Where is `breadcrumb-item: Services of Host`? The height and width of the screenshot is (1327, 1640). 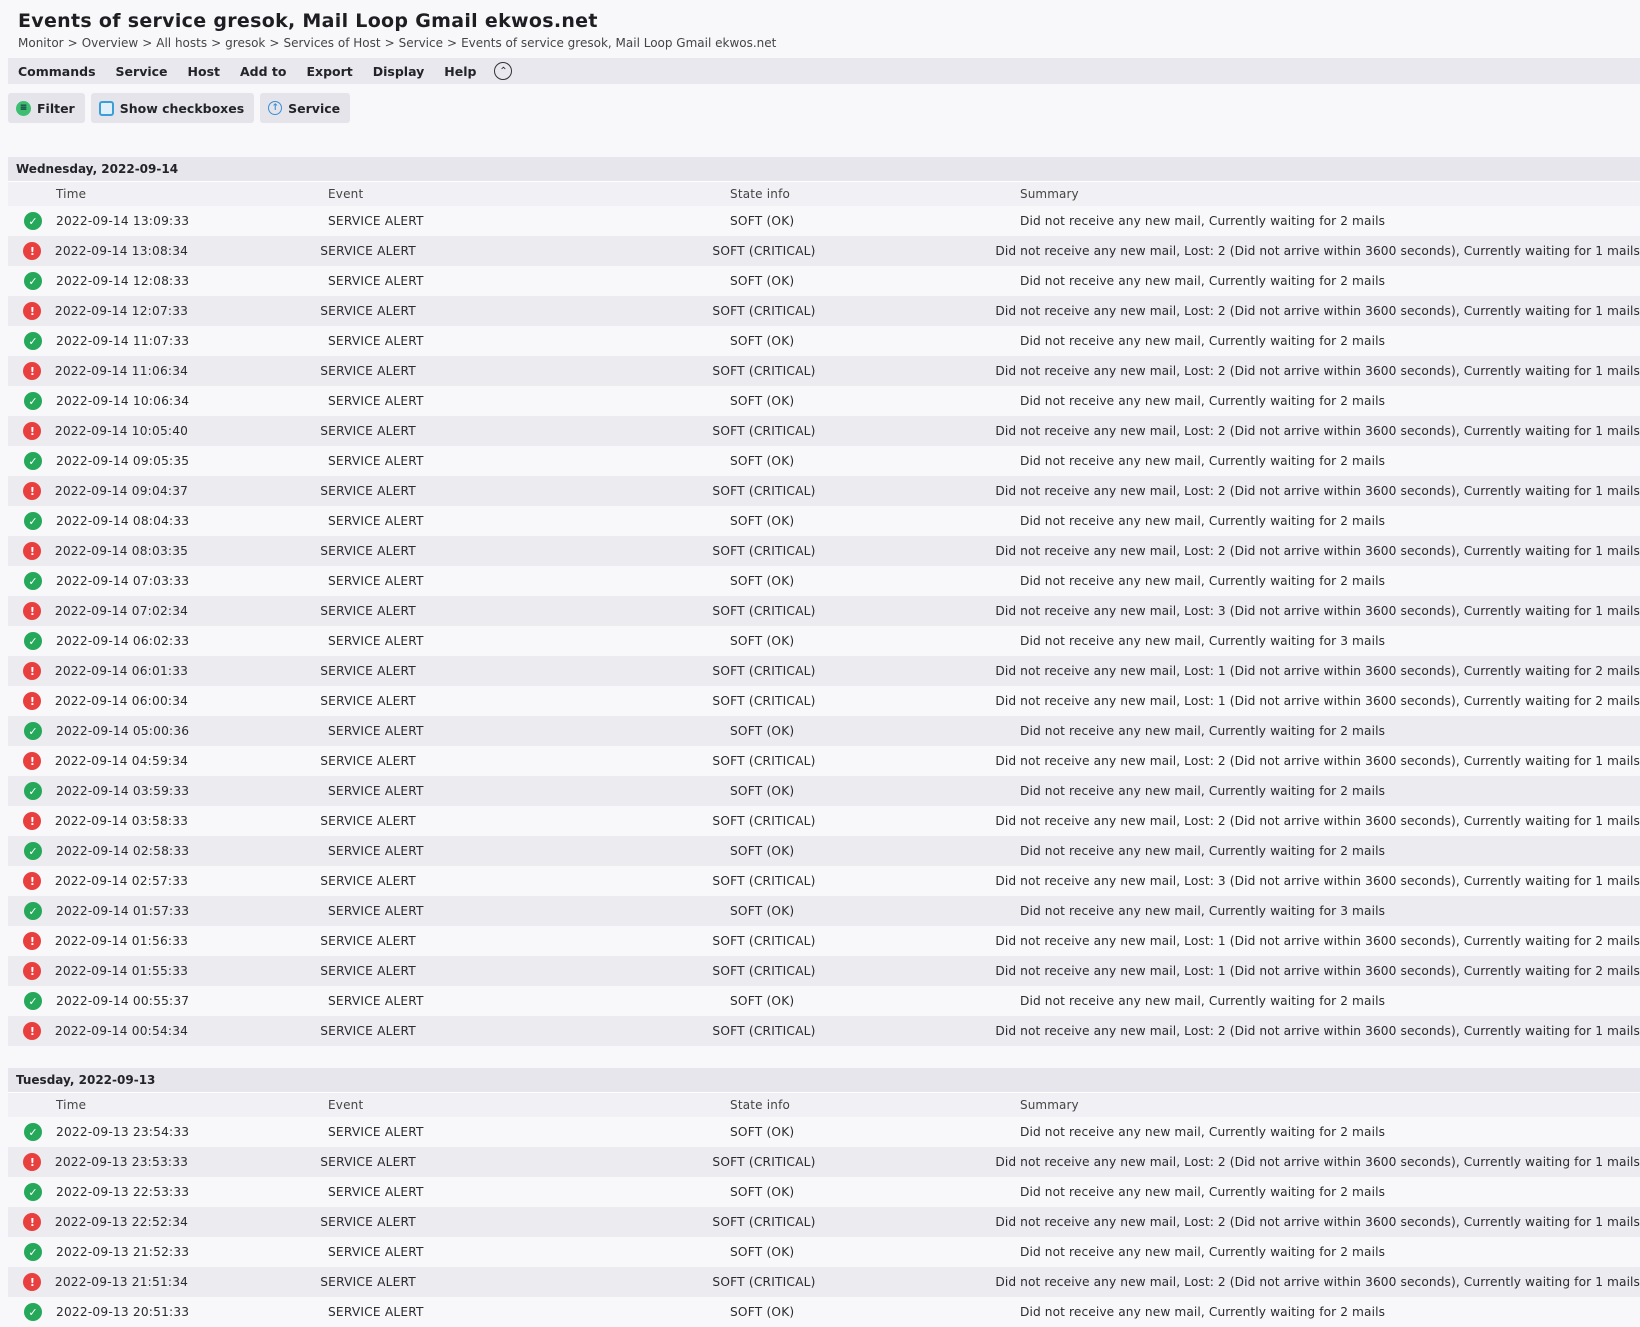 breadcrumb-item: Services of Host is located at coordinates (331, 43).